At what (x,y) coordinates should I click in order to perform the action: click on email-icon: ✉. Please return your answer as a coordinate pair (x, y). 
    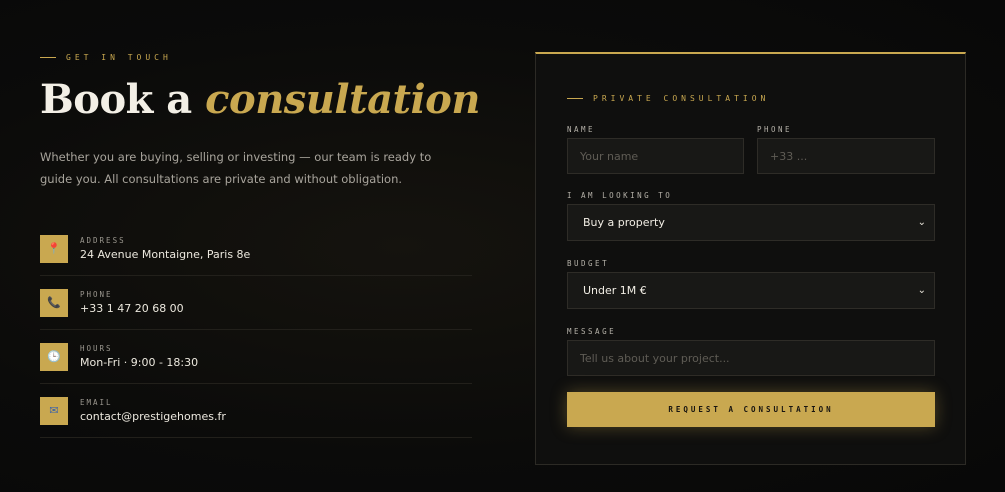
    Looking at the image, I should click on (54, 410).